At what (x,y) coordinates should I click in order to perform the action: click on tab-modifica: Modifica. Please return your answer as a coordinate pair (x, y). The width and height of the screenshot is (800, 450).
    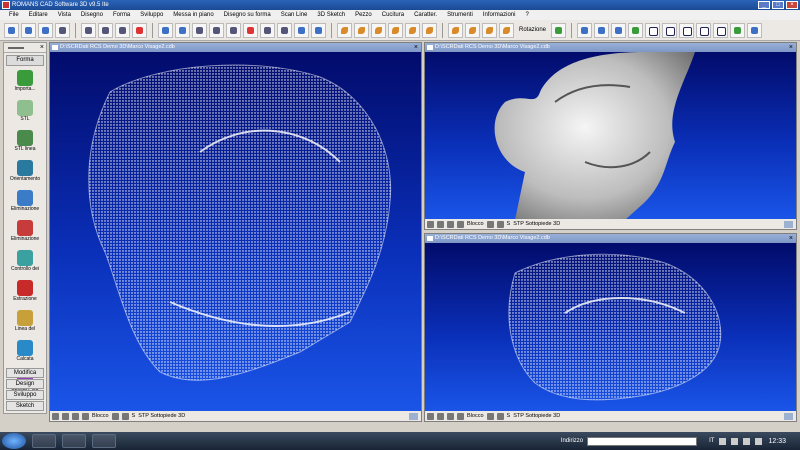
    Looking at the image, I should click on (25, 373).